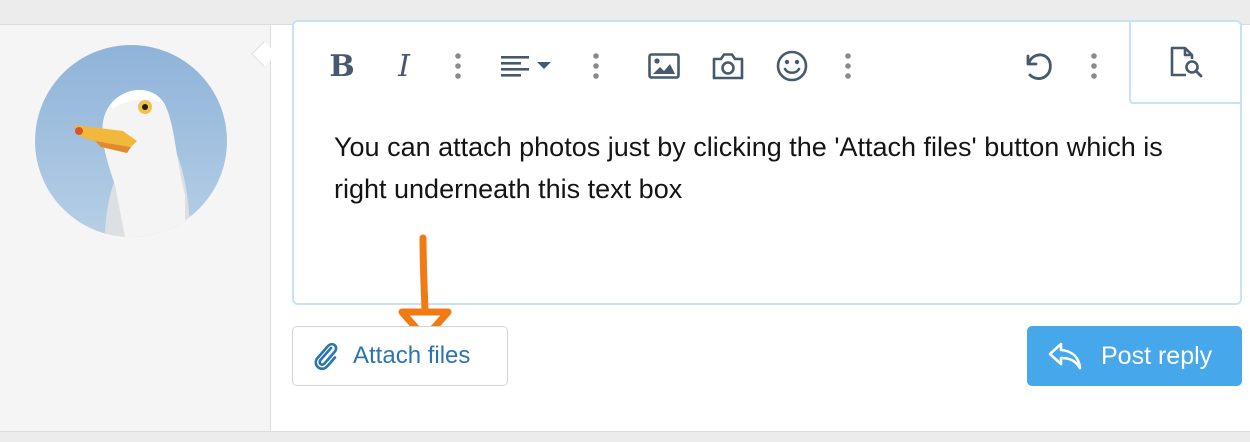 The image size is (1250, 442). I want to click on insert-image-button, so click(664, 66).